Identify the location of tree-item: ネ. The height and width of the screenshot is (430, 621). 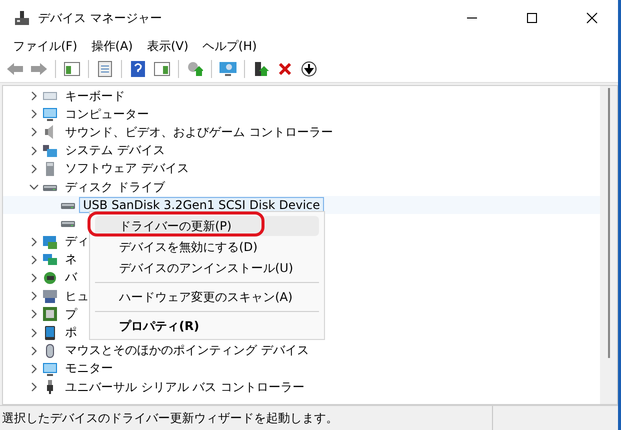
(71, 260).